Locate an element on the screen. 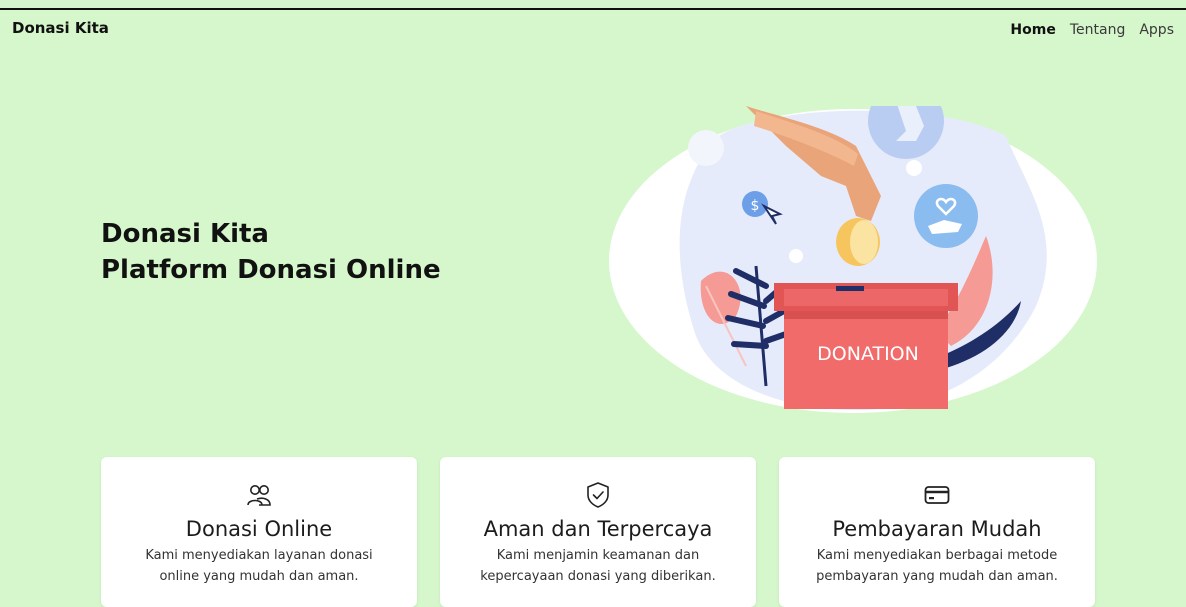  card-title: Donasi Online is located at coordinates (259, 529).